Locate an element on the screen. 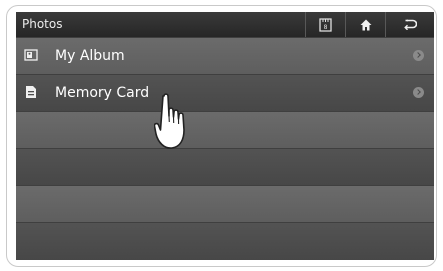 The image size is (443, 271). album-icon is located at coordinates (31, 55).